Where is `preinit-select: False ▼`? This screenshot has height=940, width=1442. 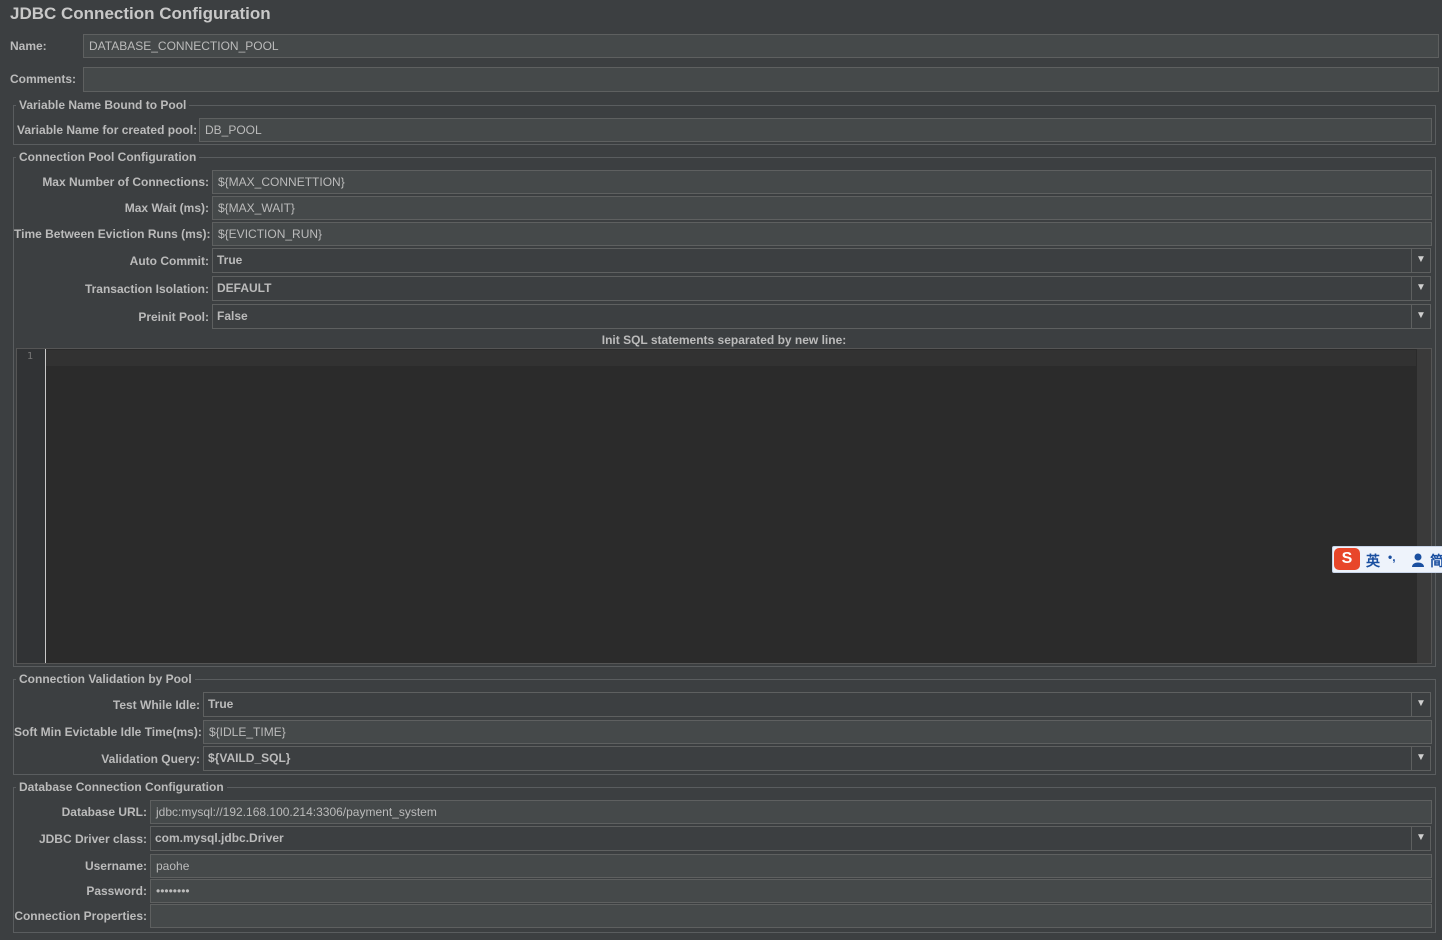
preinit-select: False ▼ is located at coordinates (821, 316).